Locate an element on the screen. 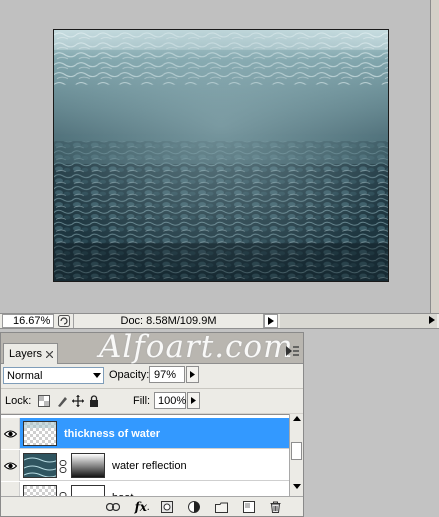 The width and height of the screenshot is (439, 517). layer-row: water reflection is located at coordinates (145, 465).